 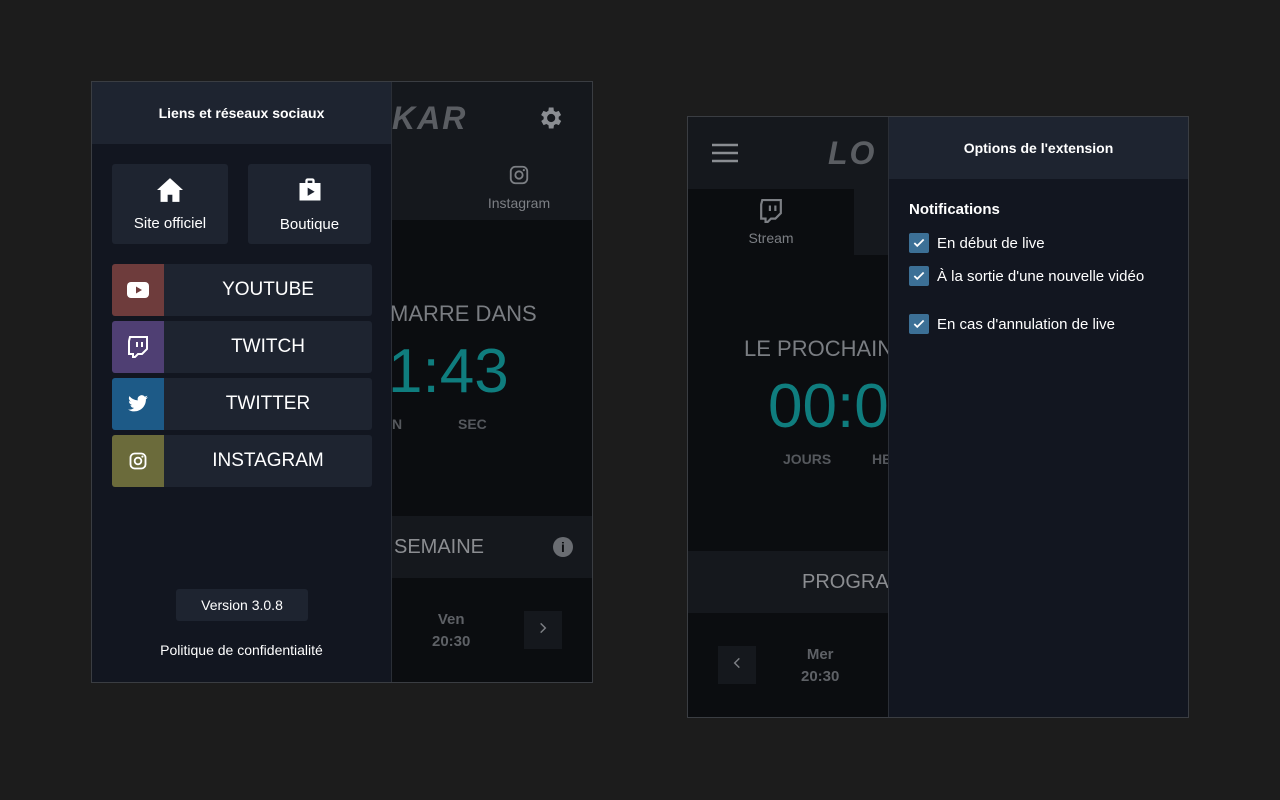 What do you see at coordinates (430, 118) in the screenshot?
I see `app-logo: KAR` at bounding box center [430, 118].